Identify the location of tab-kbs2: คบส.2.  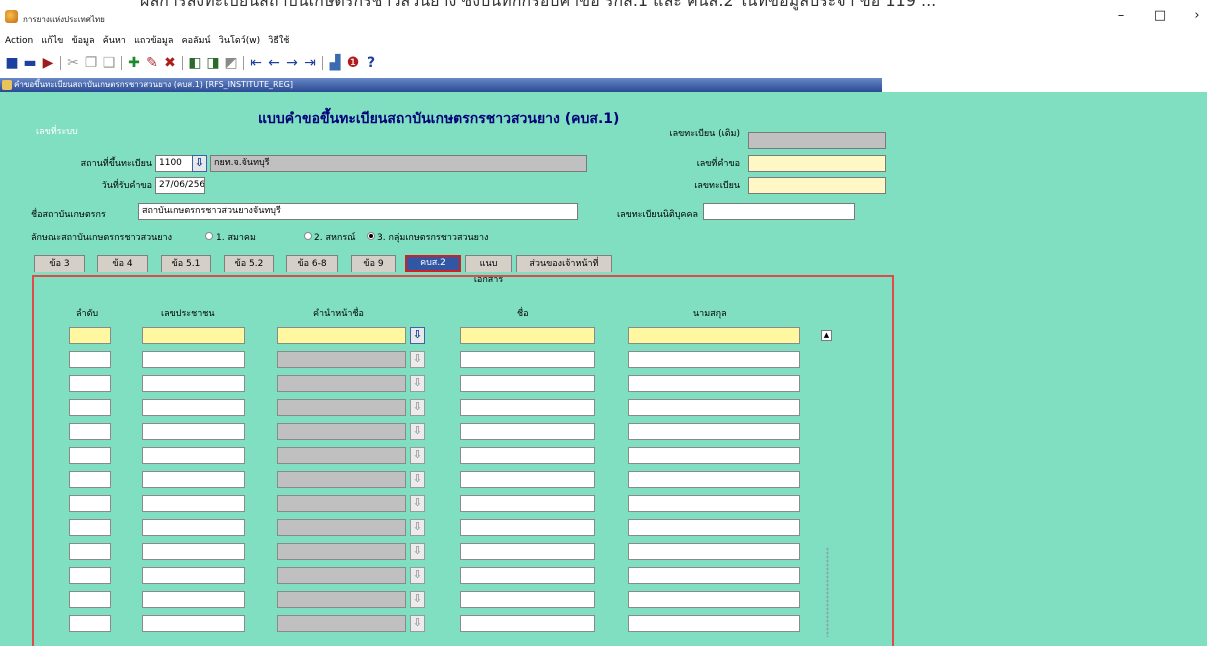
(433, 263).